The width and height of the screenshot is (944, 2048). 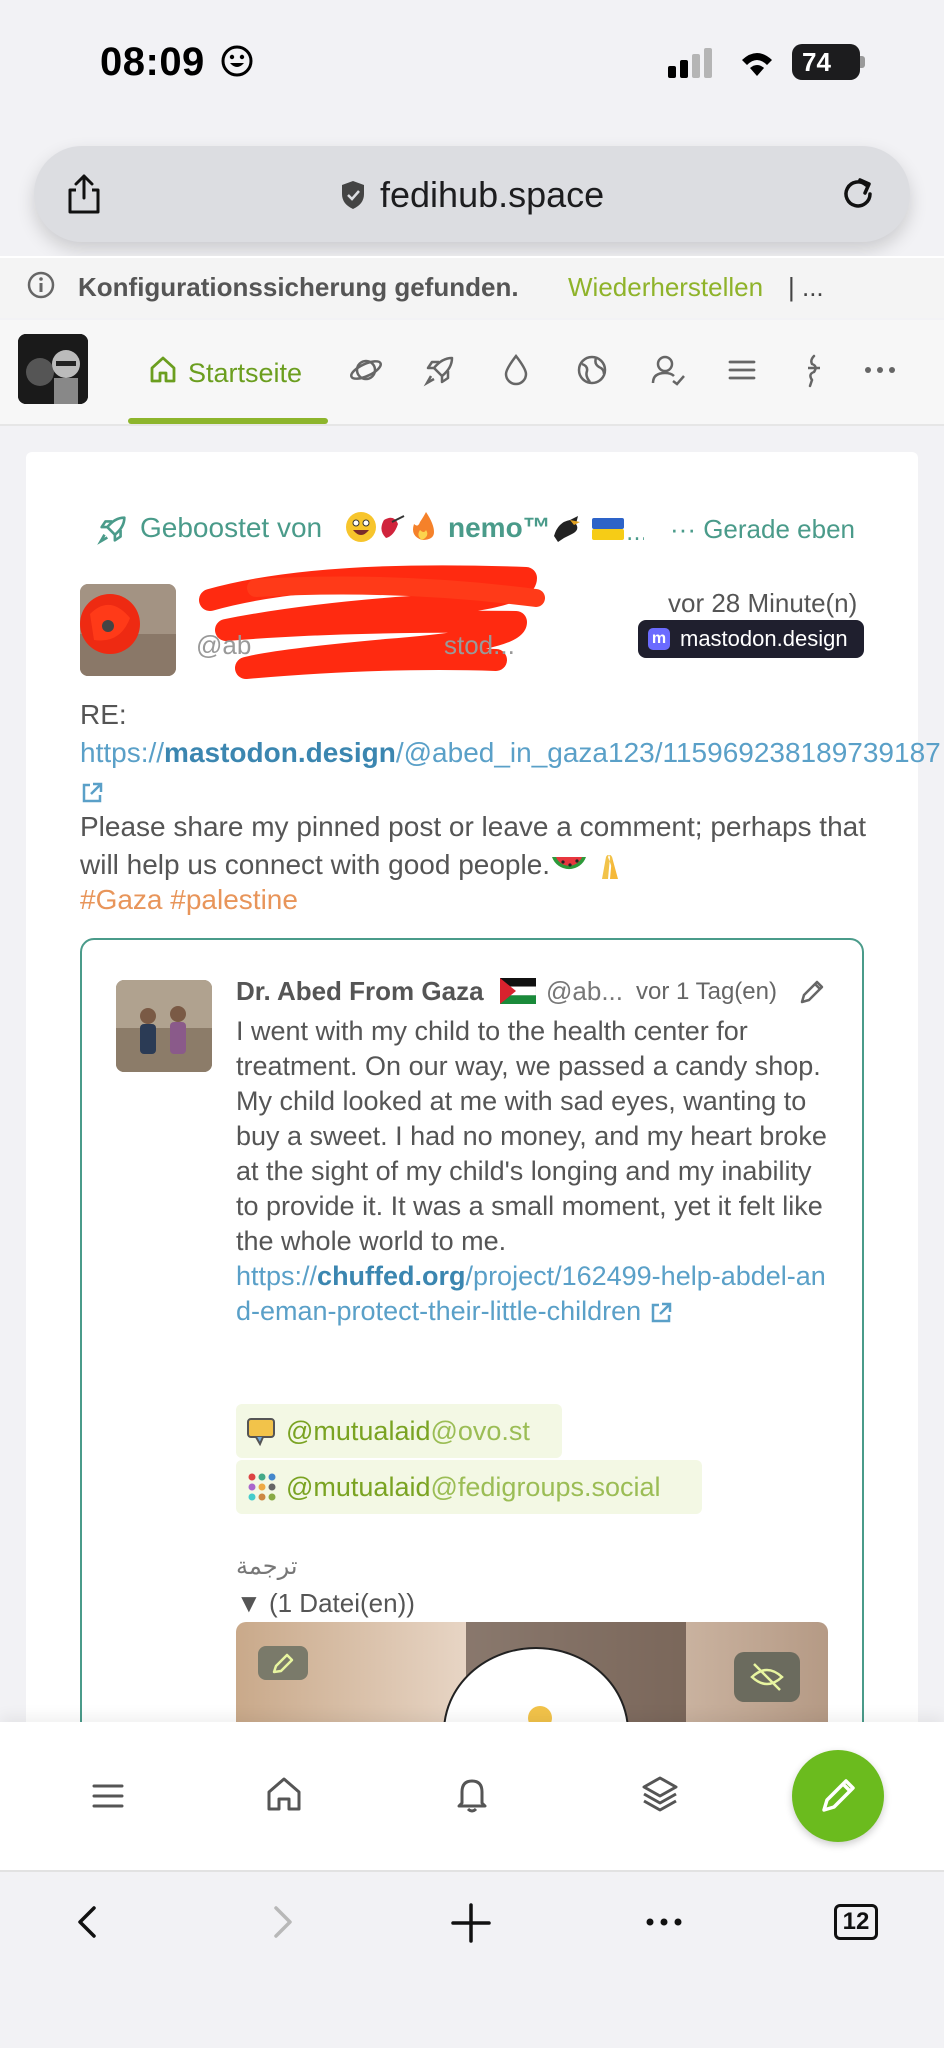 I want to click on watermelon-prayer-emoji, so click(x=588, y=867).